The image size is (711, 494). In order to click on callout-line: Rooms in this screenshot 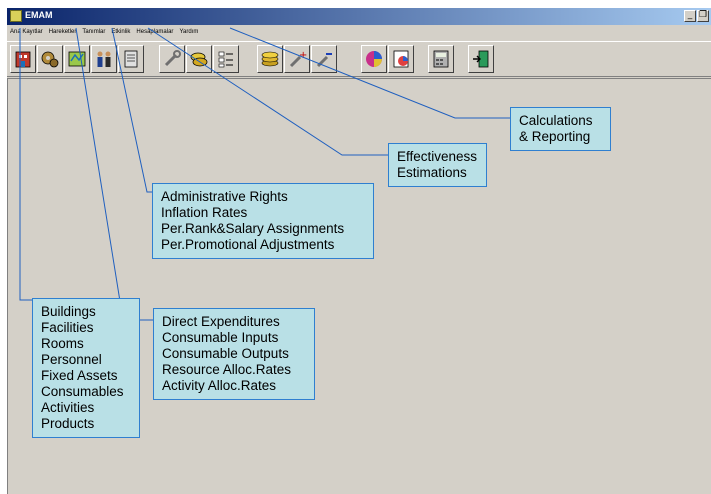, I will do `click(62, 343)`.